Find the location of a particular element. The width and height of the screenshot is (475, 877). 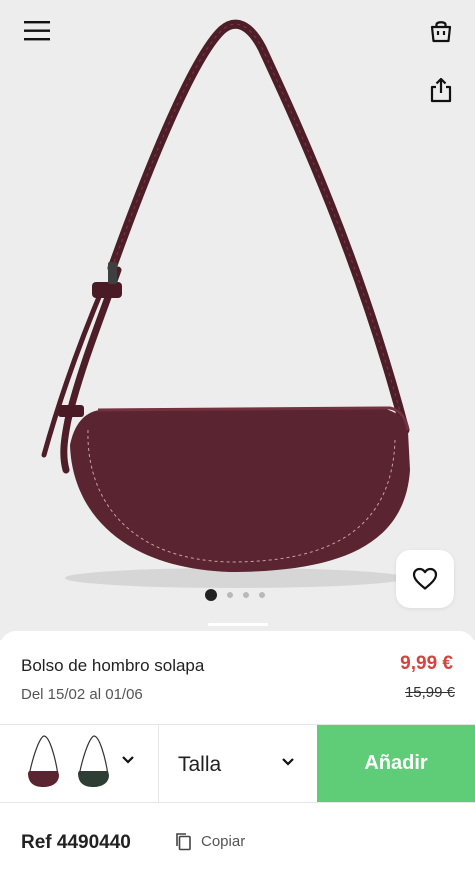

product-price: 9,99 € is located at coordinates (426, 663).